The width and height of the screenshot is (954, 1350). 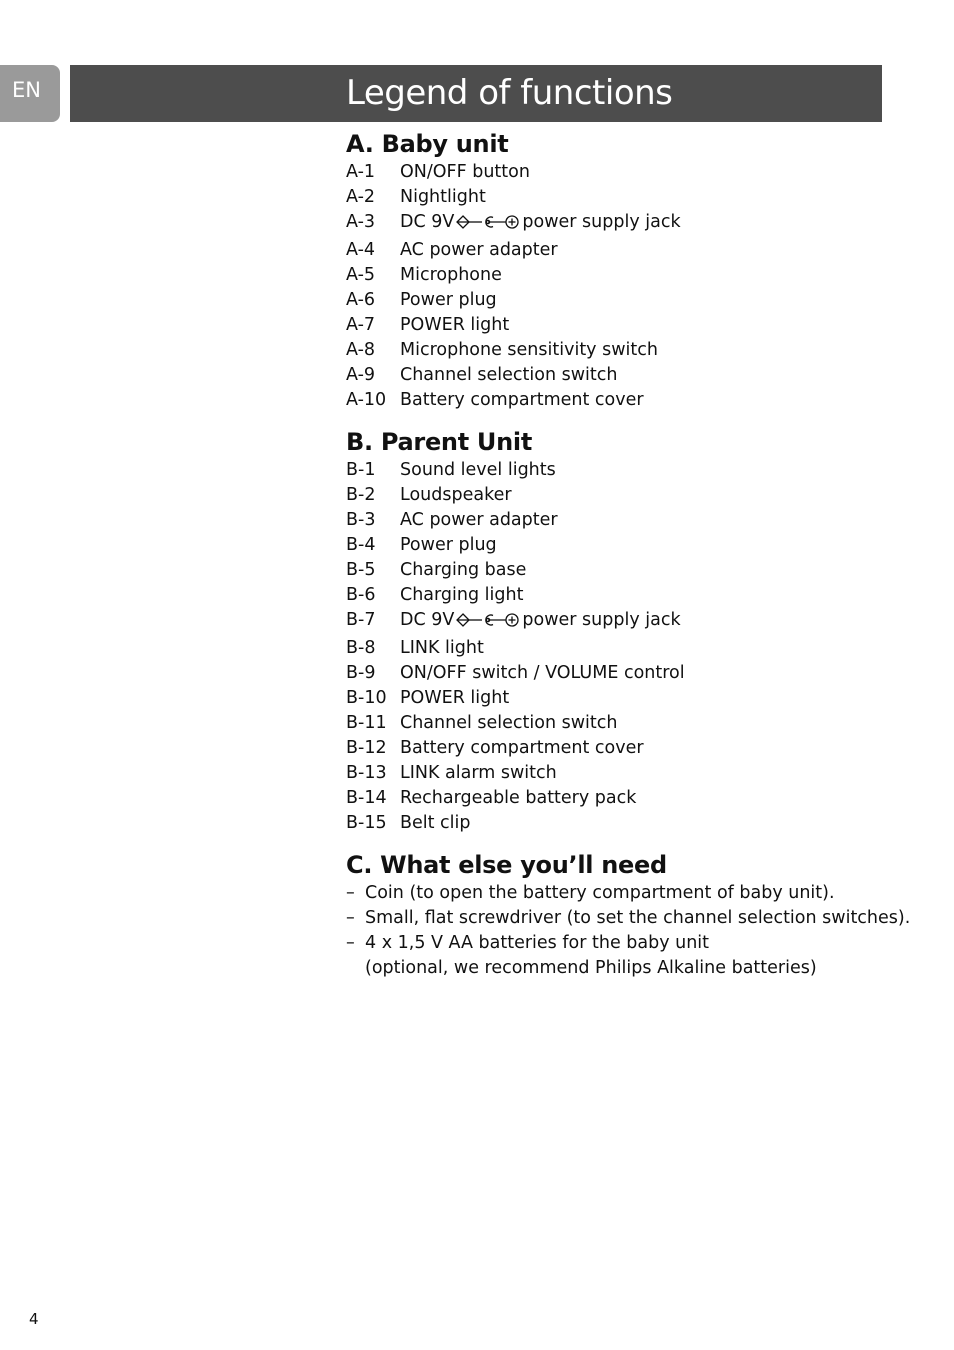 I want to click on item-label: Rechargeable battery pack, so click(x=518, y=798).